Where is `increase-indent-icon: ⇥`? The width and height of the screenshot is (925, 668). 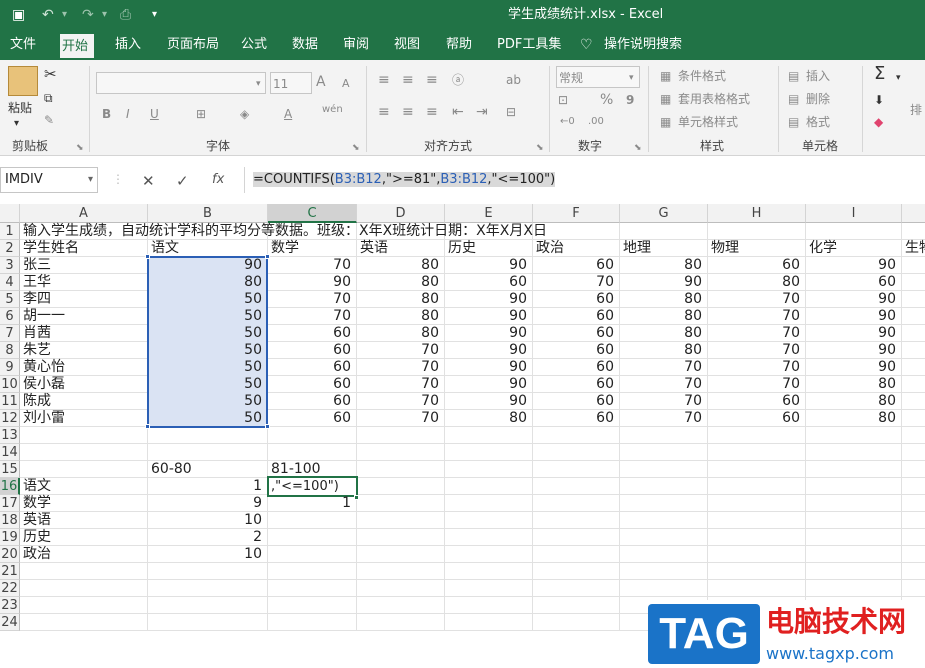
increase-indent-icon: ⇥ is located at coordinates (482, 112).